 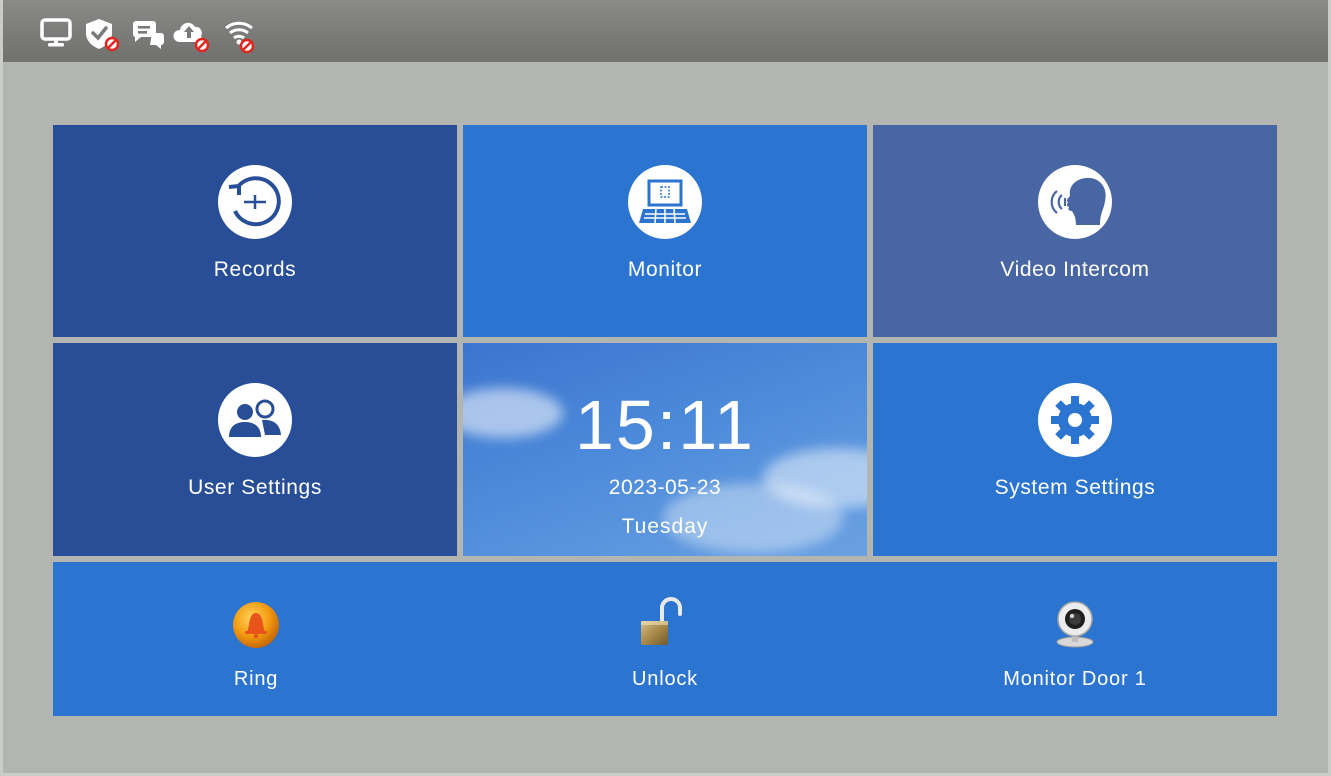 I want to click on system-settings-tile: System Settings, so click(x=1075, y=449).